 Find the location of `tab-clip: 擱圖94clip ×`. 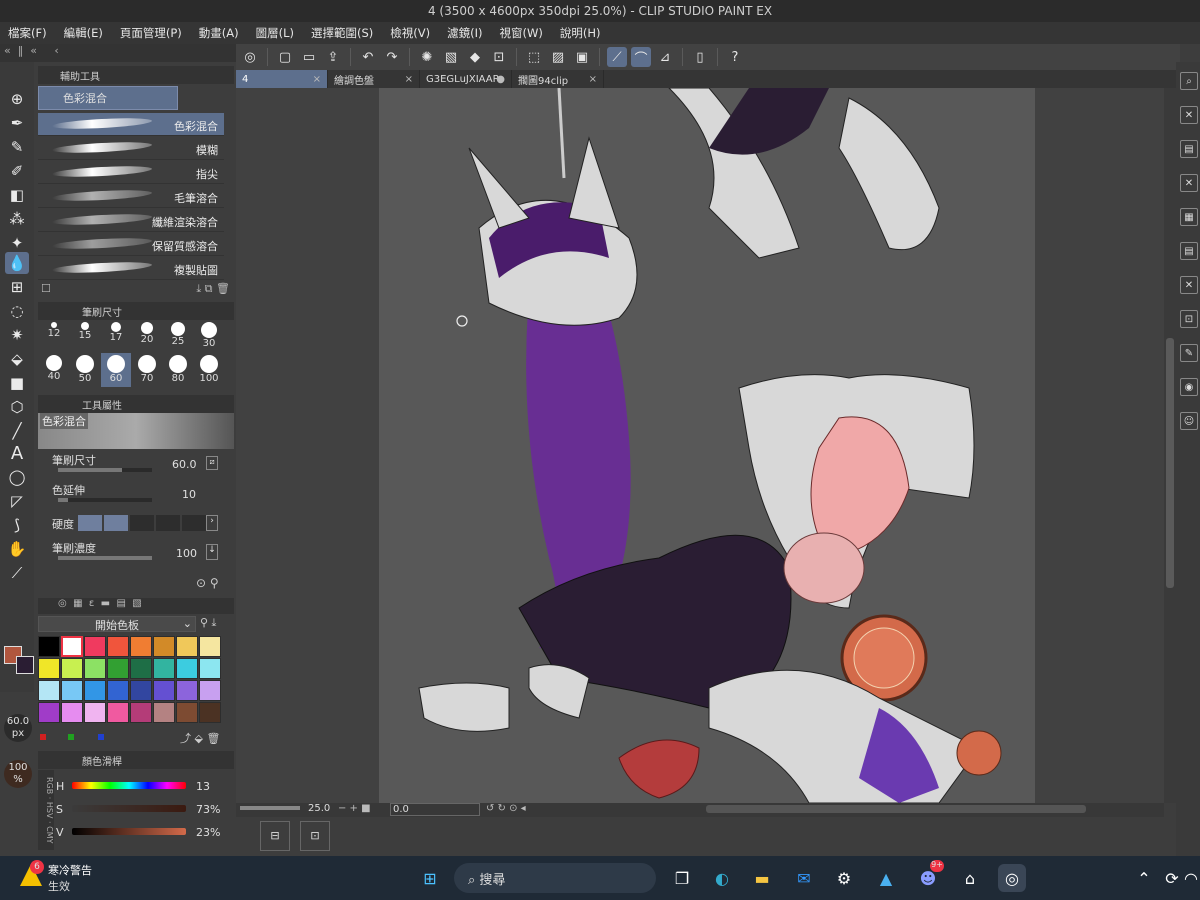

tab-clip: 擱圖94clip × is located at coordinates (558, 79).